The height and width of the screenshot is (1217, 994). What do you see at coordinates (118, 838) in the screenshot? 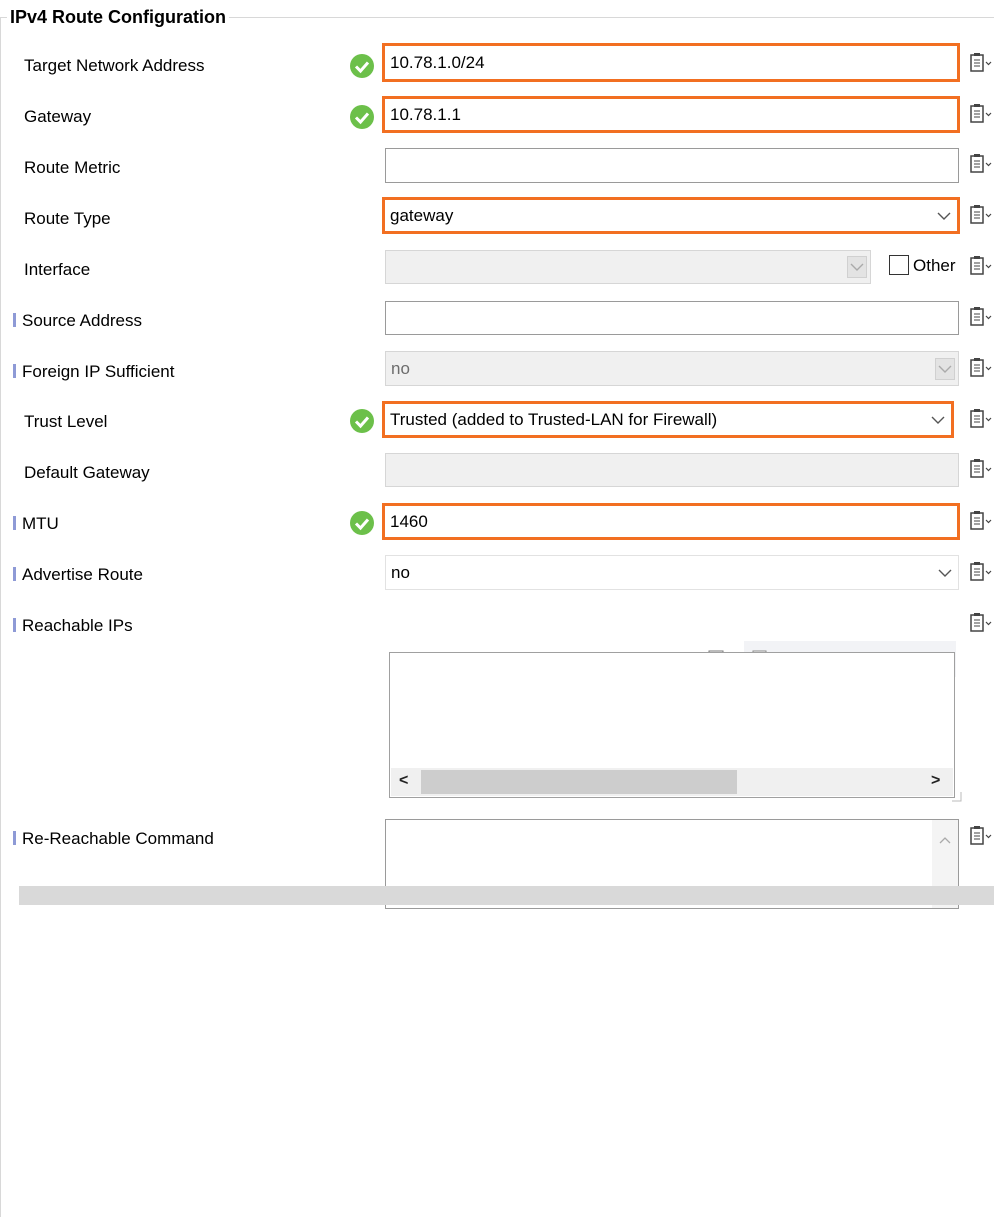
I see `rereach-label-text: Re-Reachable Command` at bounding box center [118, 838].